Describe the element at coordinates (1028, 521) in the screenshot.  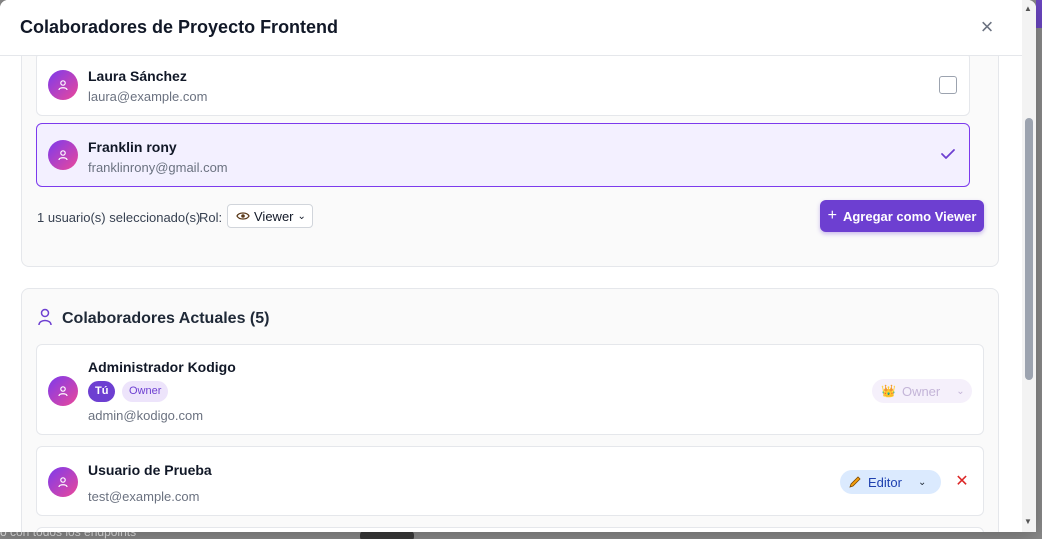
I see `scroll-down-icon: ▼` at that location.